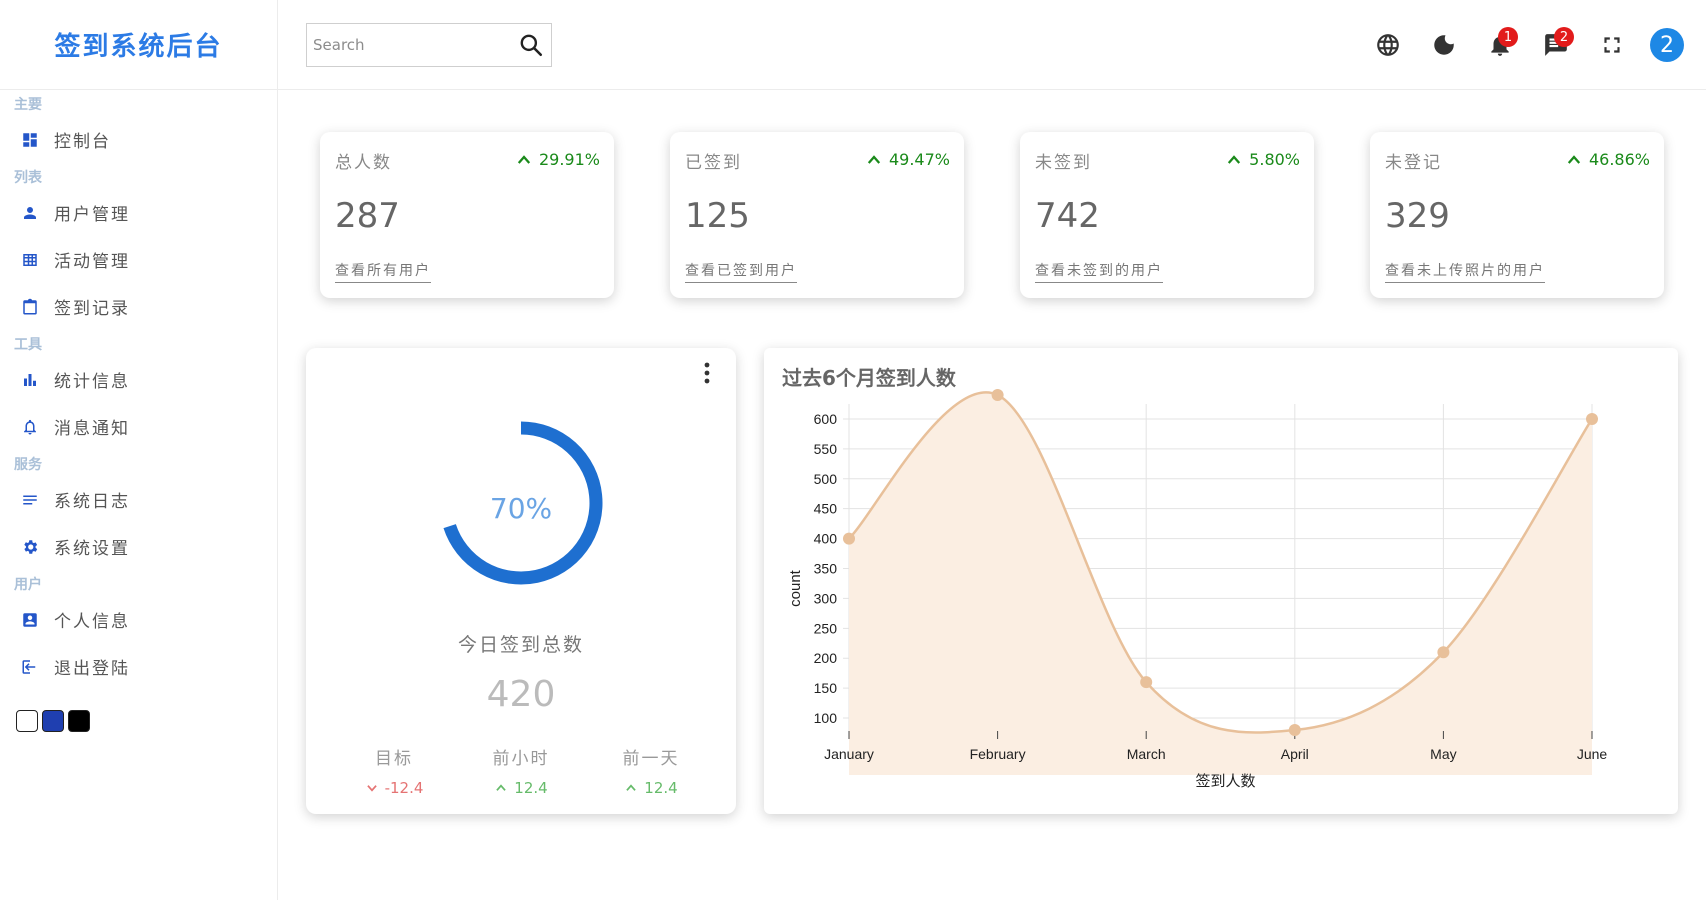 The image size is (1706, 900). What do you see at coordinates (383, 271) in the screenshot?
I see `stat-link: 查看所有用户` at bounding box center [383, 271].